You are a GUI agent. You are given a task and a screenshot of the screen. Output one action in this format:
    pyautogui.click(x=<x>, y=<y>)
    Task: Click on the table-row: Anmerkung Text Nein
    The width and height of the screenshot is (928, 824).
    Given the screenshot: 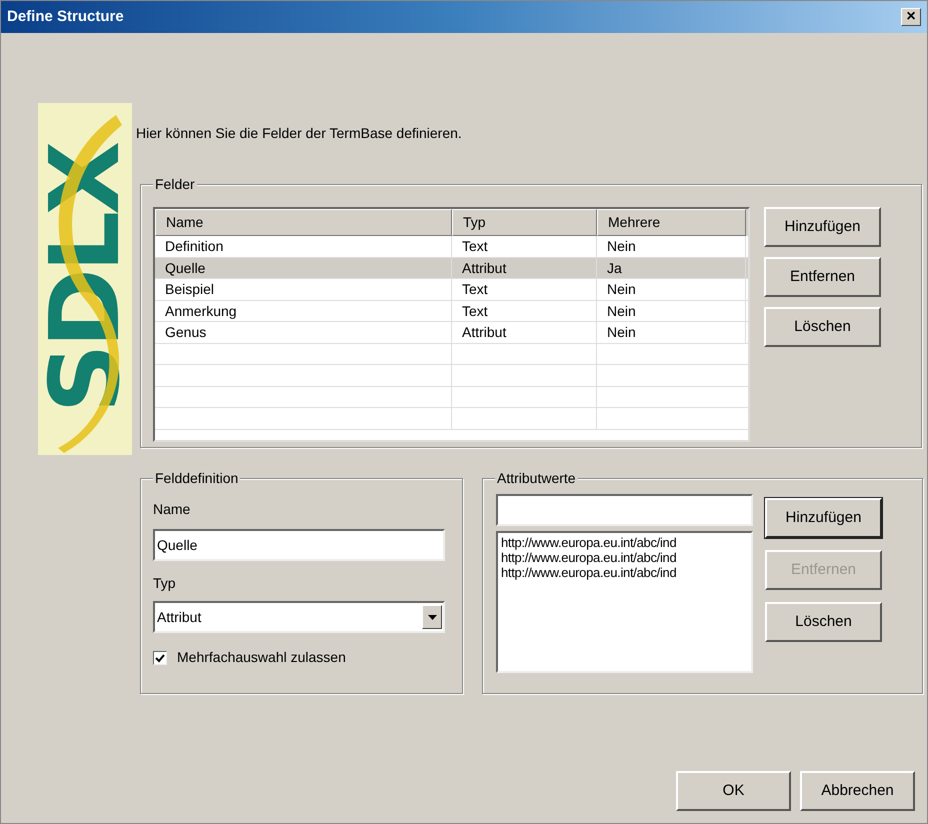 What is the action you would take?
    pyautogui.click(x=451, y=311)
    